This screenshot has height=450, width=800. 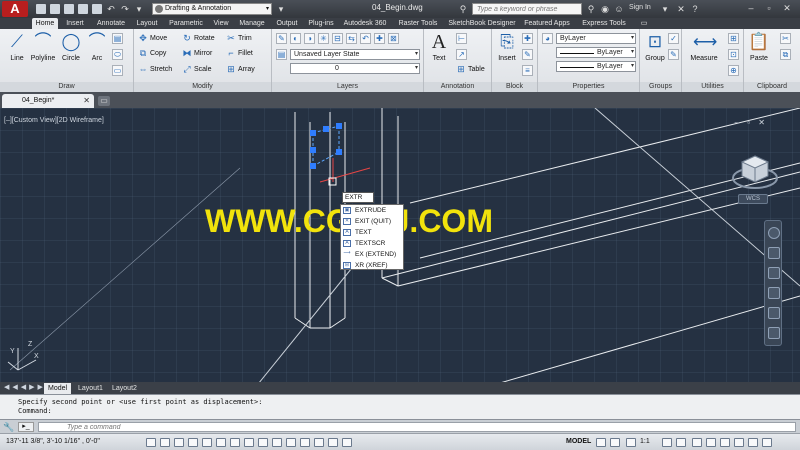 I want to click on search-input, so click(x=527, y=9).